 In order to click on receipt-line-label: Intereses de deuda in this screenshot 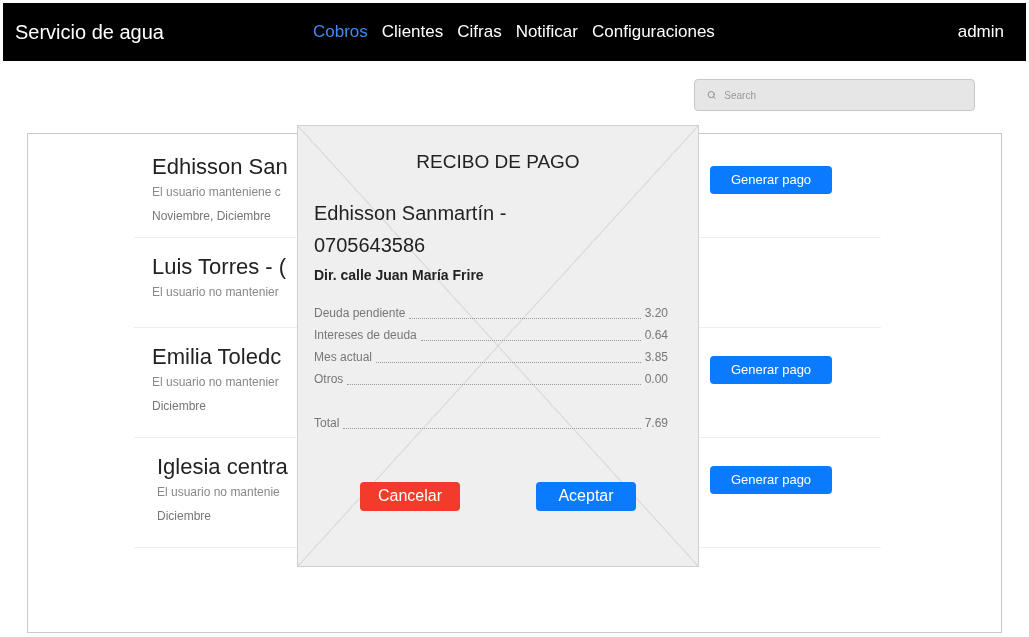, I will do `click(365, 335)`.